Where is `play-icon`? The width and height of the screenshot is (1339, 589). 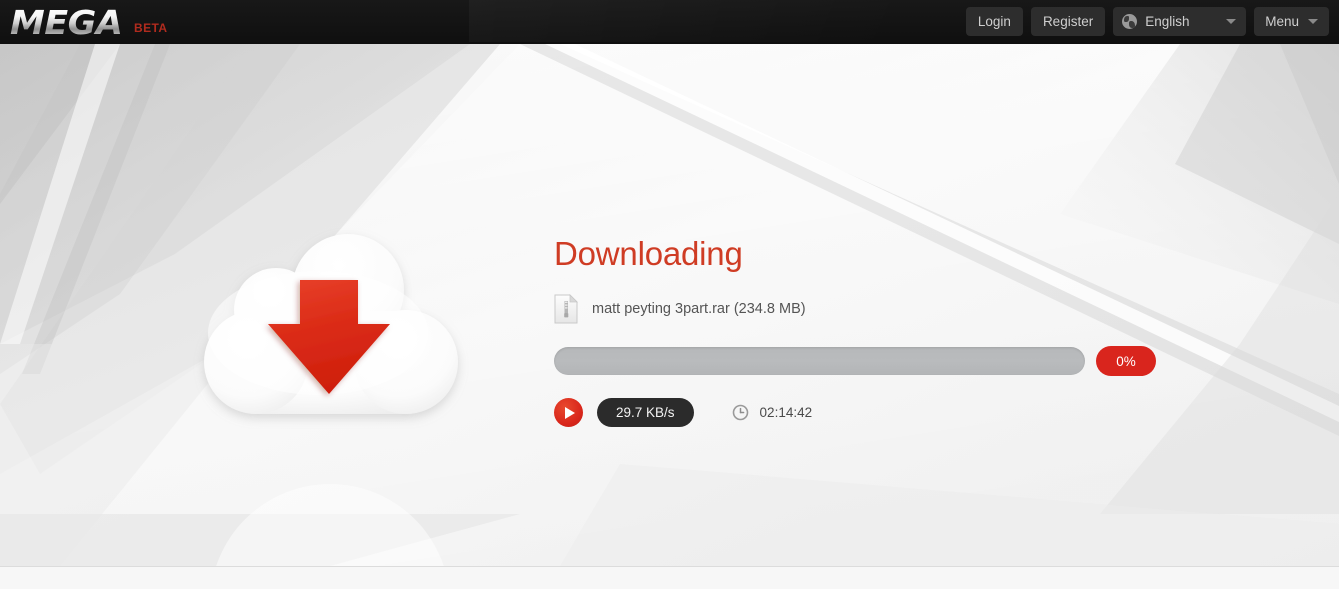
play-icon is located at coordinates (570, 412).